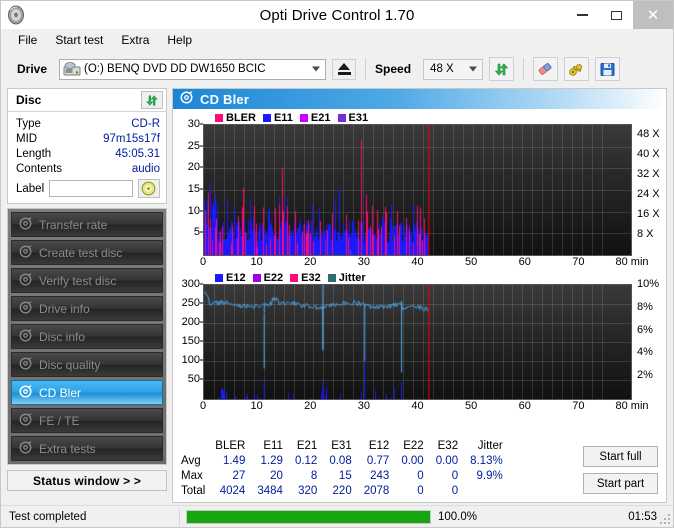 The height and width of the screenshot is (528, 674). Describe the element at coordinates (193, 69) in the screenshot. I see `drive-select: (O:) BENQ DVD DD DW1650 BCIC` at that location.